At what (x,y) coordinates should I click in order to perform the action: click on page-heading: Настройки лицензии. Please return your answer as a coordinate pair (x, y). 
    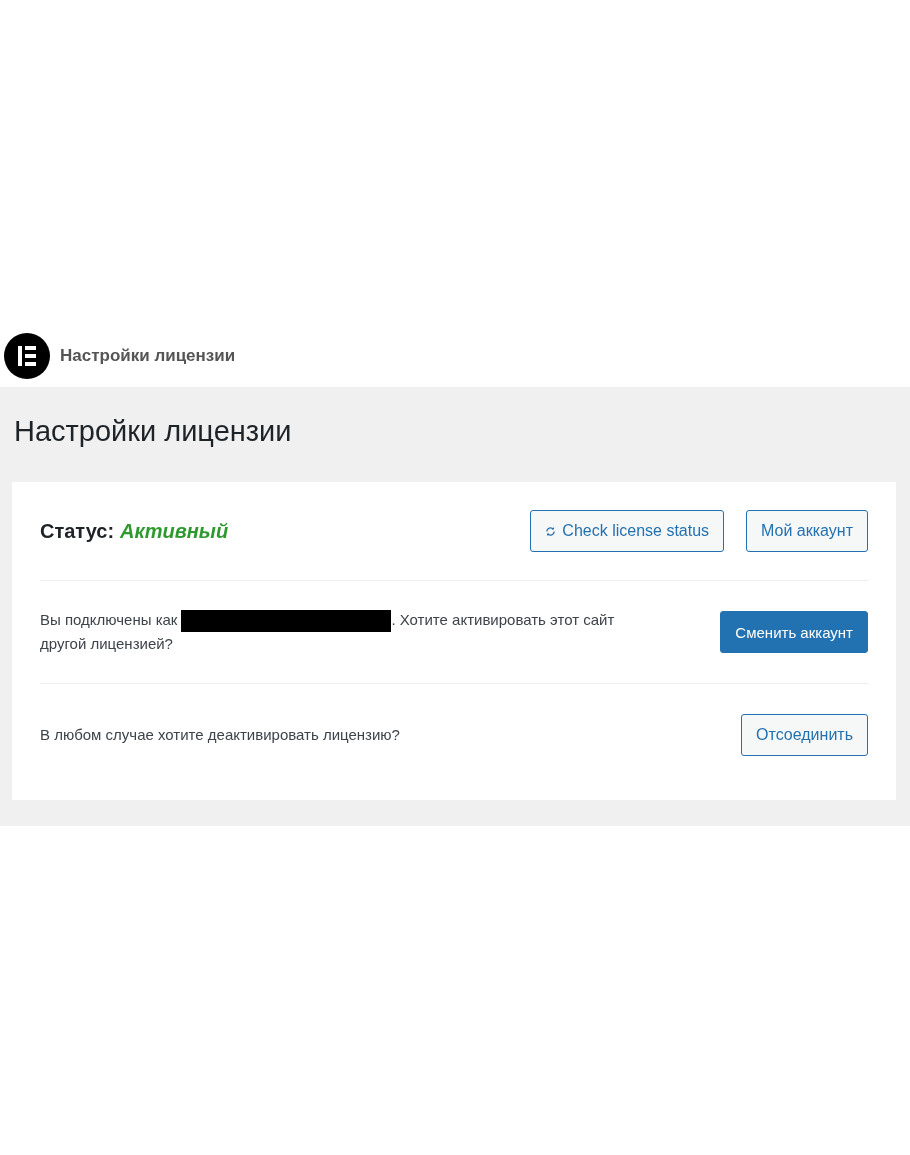
    Looking at the image, I should click on (153, 431).